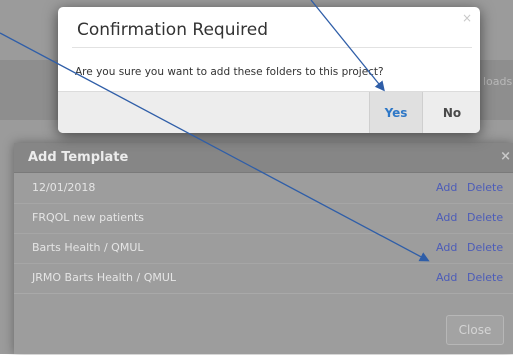 This screenshot has width=513, height=355. What do you see at coordinates (498, 81) in the screenshot?
I see `background-header-text: loads` at bounding box center [498, 81].